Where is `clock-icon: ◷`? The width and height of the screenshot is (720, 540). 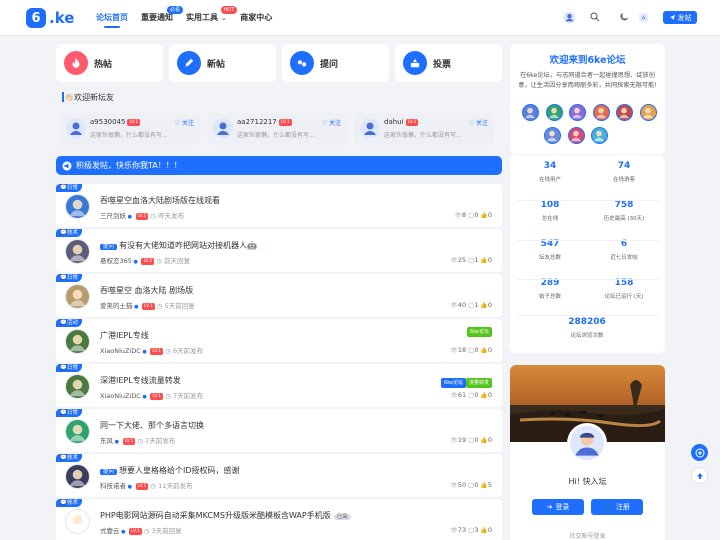 clock-icon: ◷ is located at coordinates (168, 396).